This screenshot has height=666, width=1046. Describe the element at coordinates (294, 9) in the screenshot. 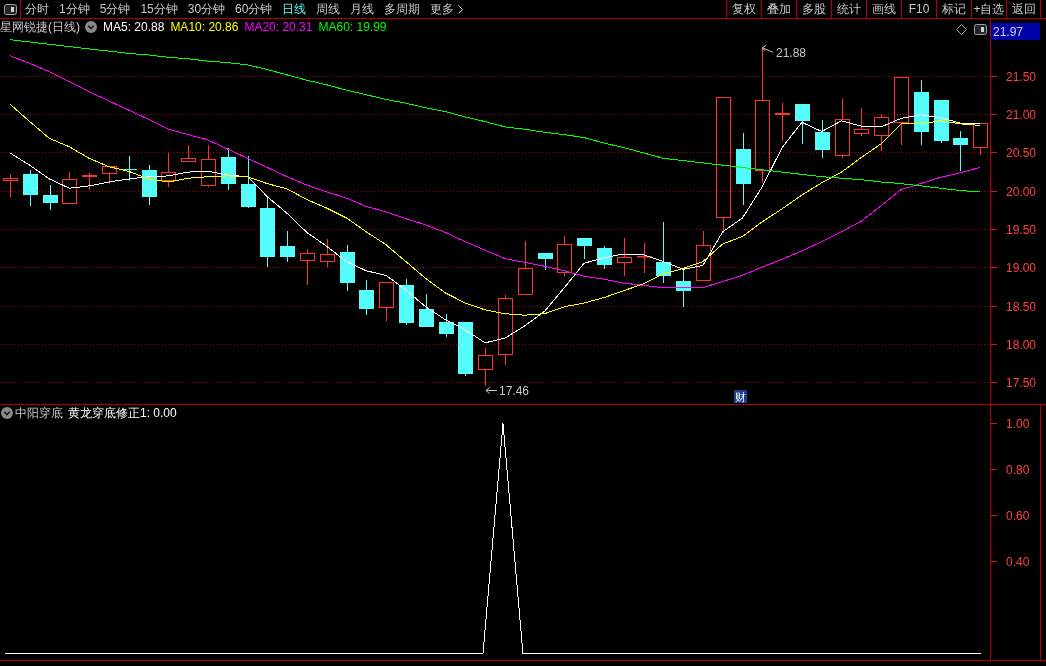

I see `period-tab: 日线` at that location.